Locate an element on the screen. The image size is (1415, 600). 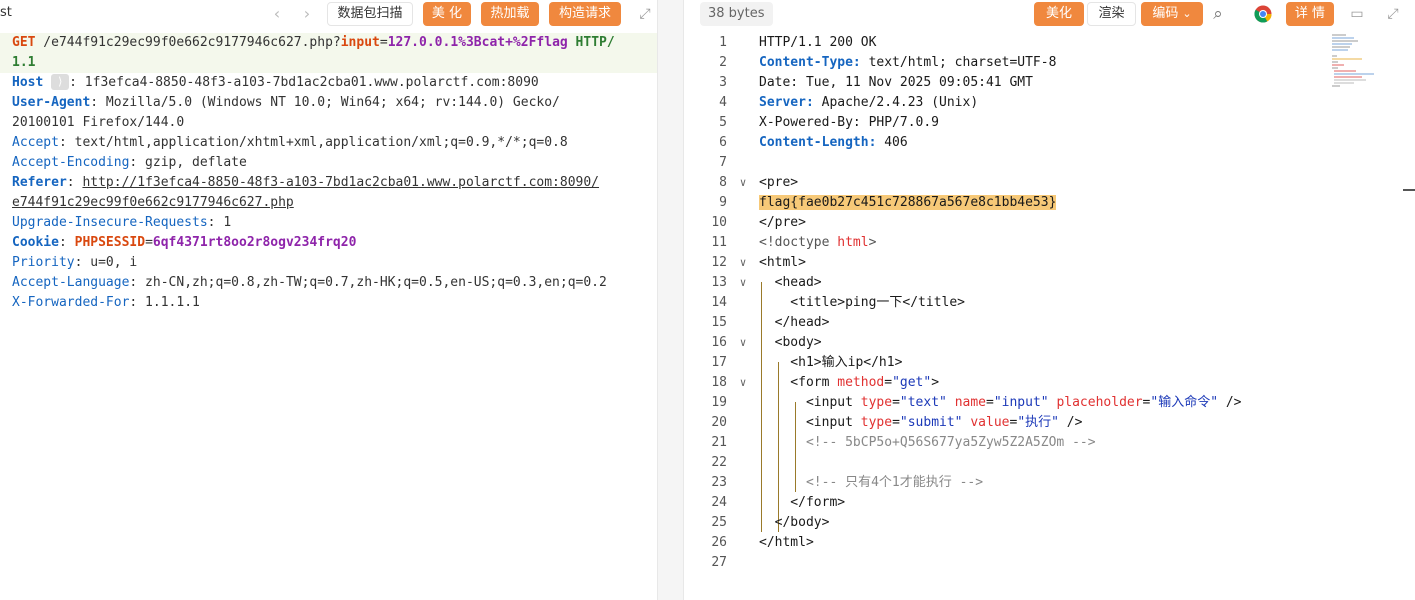
response-token: <form is located at coordinates (798, 382).